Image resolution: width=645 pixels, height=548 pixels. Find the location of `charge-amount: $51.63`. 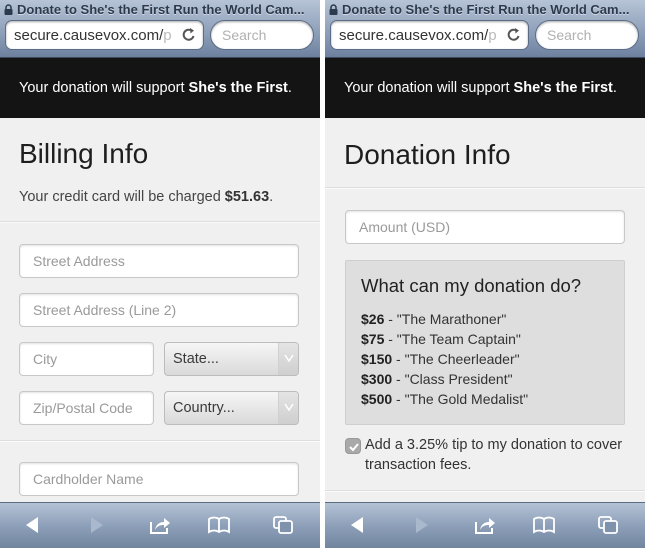

charge-amount: $51.63 is located at coordinates (247, 197).